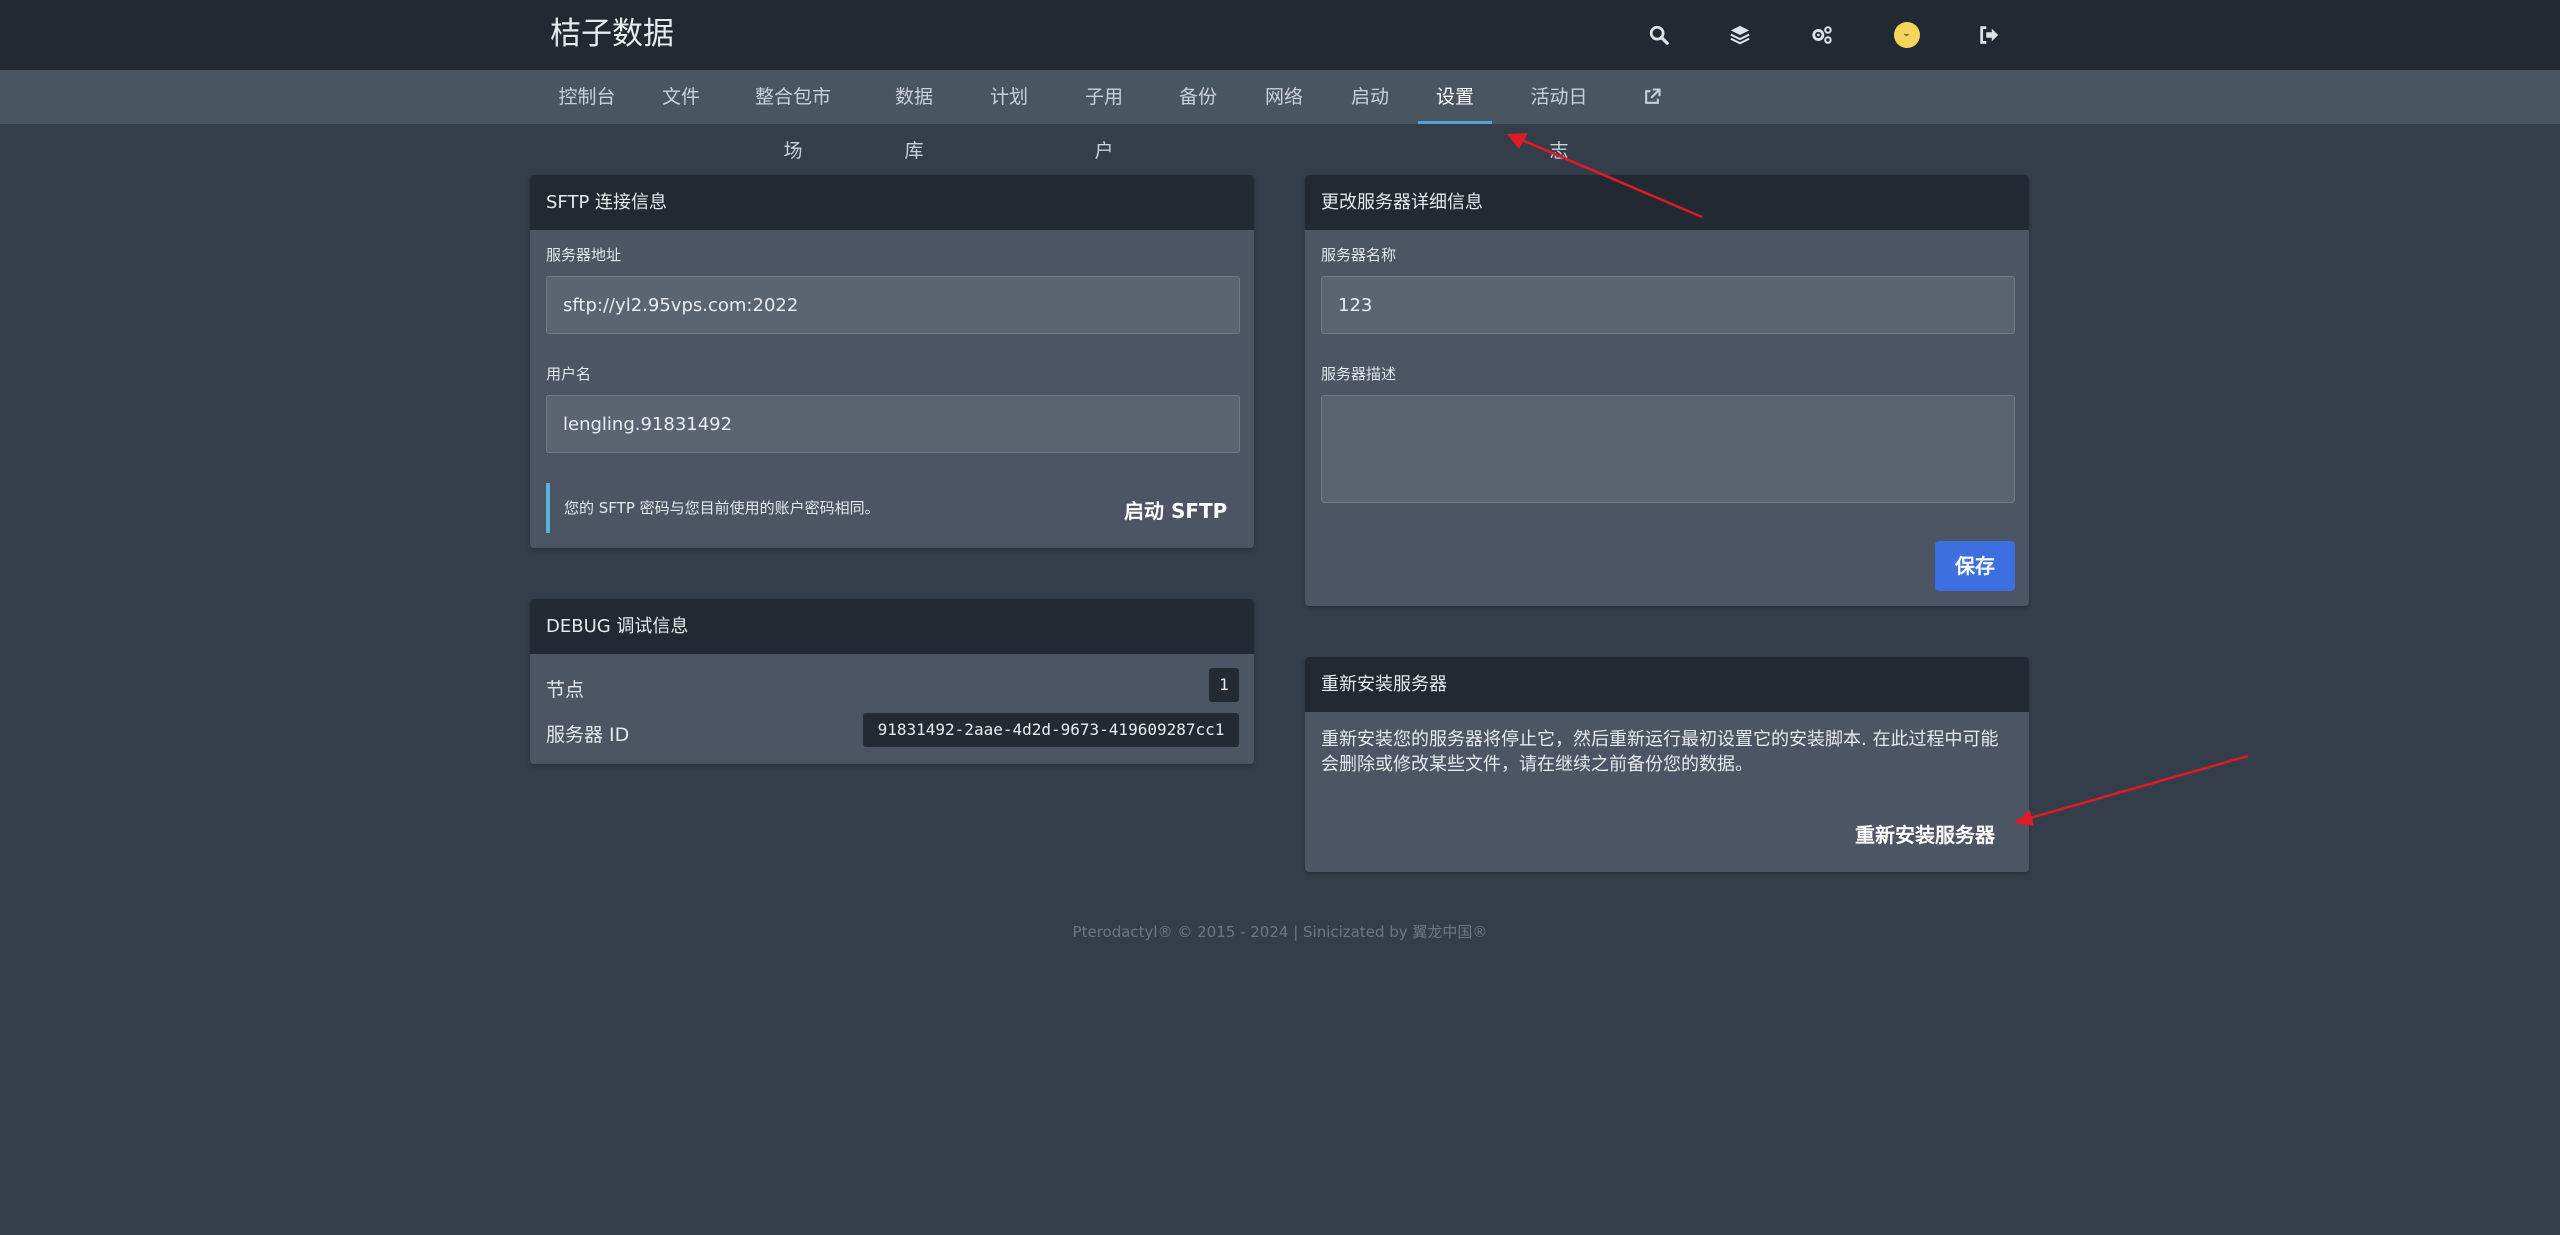 This screenshot has height=1235, width=2560. Describe the element at coordinates (1822, 35) in the screenshot. I see `settings-icon` at that location.